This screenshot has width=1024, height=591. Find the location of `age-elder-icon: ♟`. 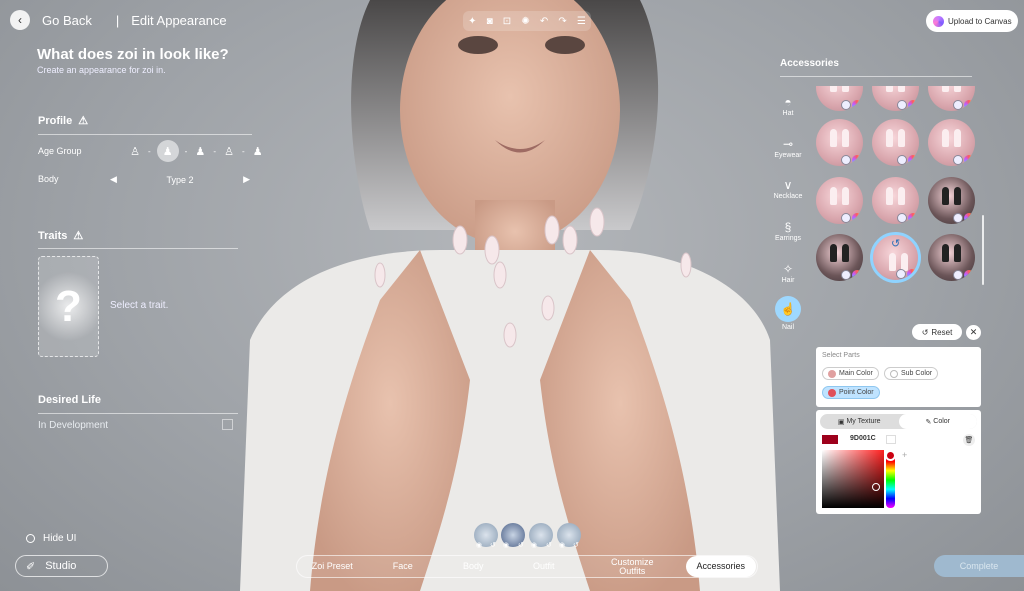

age-elder-icon: ♟ is located at coordinates (258, 151).